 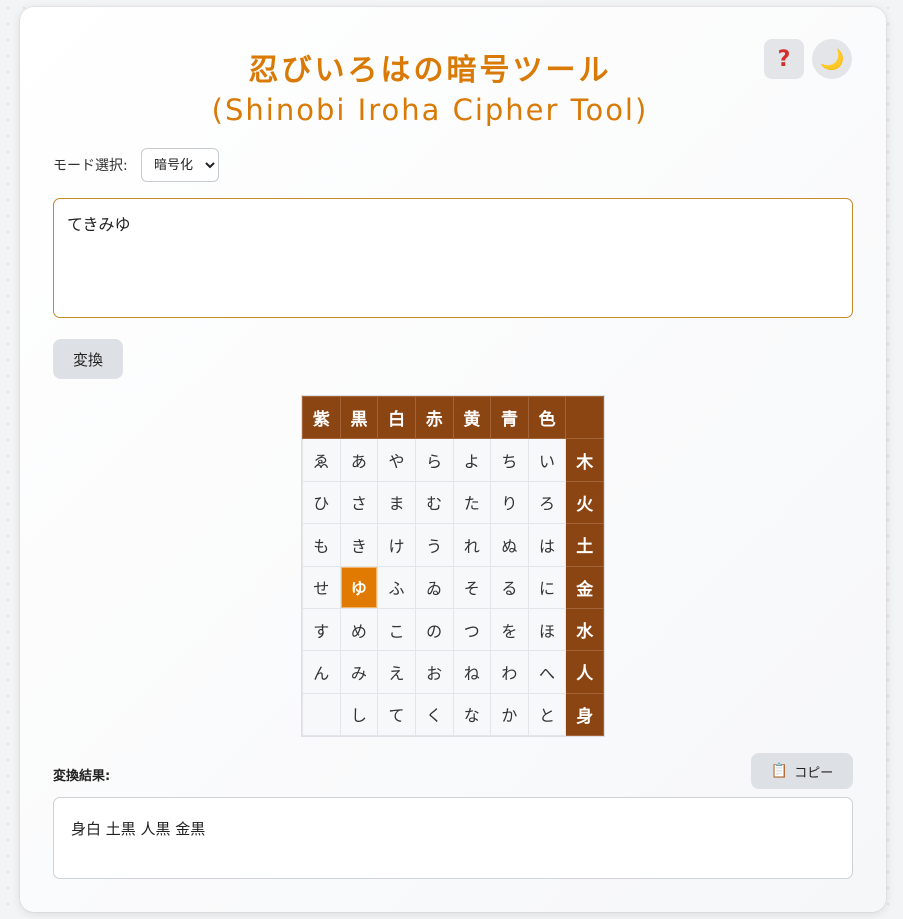 I want to click on theme-toggle-button: 🌙, so click(x=832, y=59).